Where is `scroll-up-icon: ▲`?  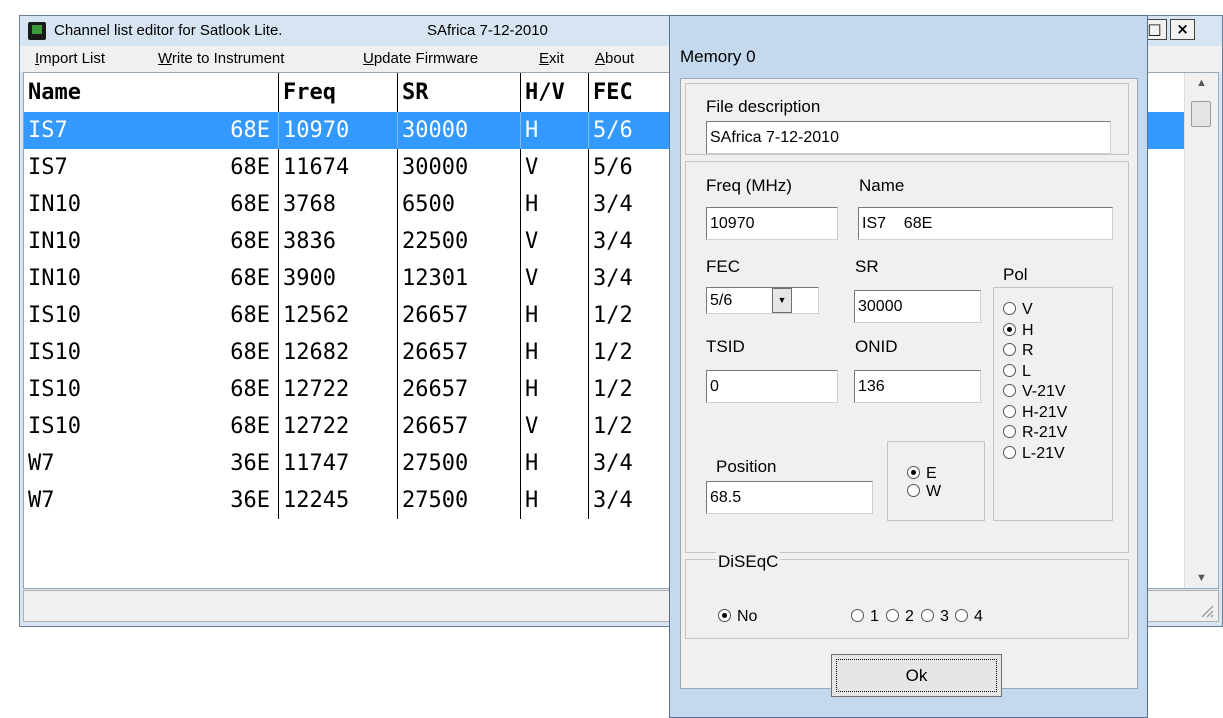 scroll-up-icon: ▲ is located at coordinates (1201, 83).